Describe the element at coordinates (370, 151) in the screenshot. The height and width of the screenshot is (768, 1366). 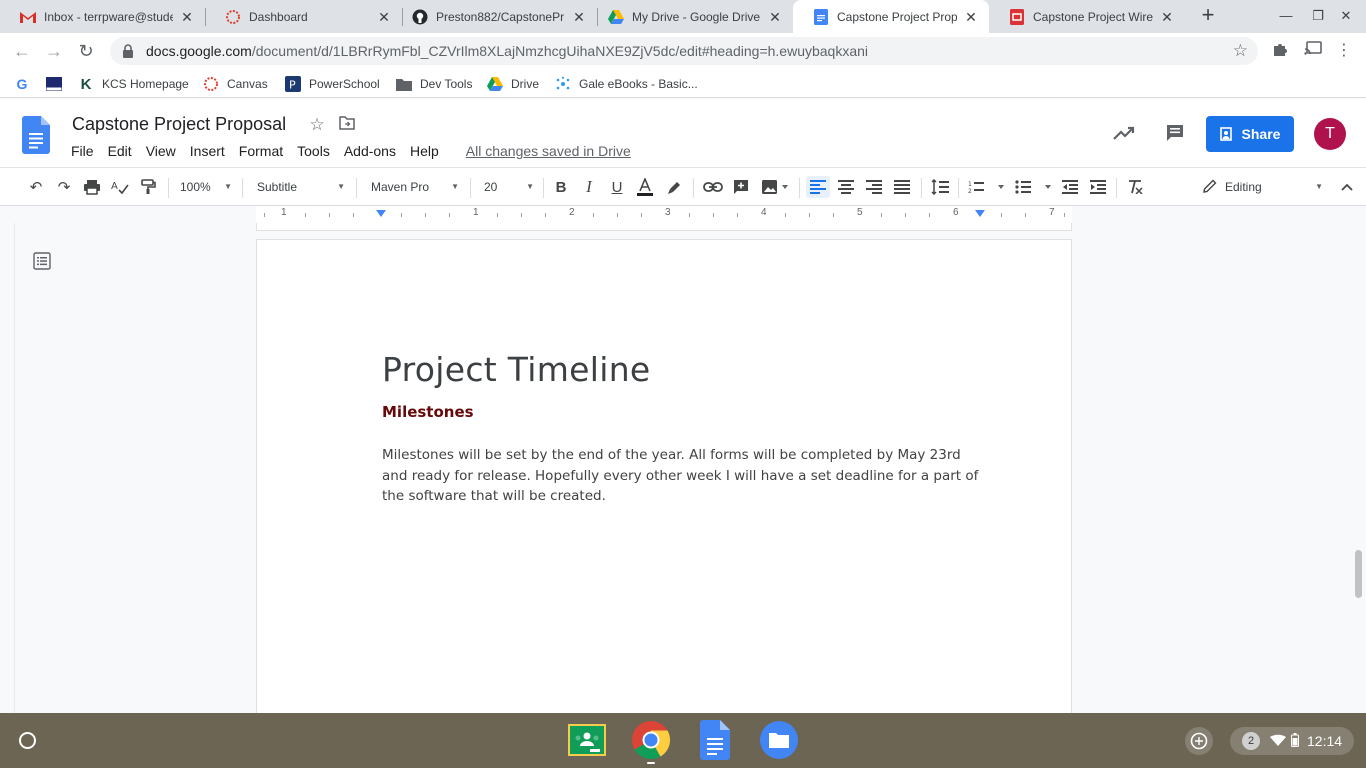
I see `menu-add-ons: Add-ons` at that location.